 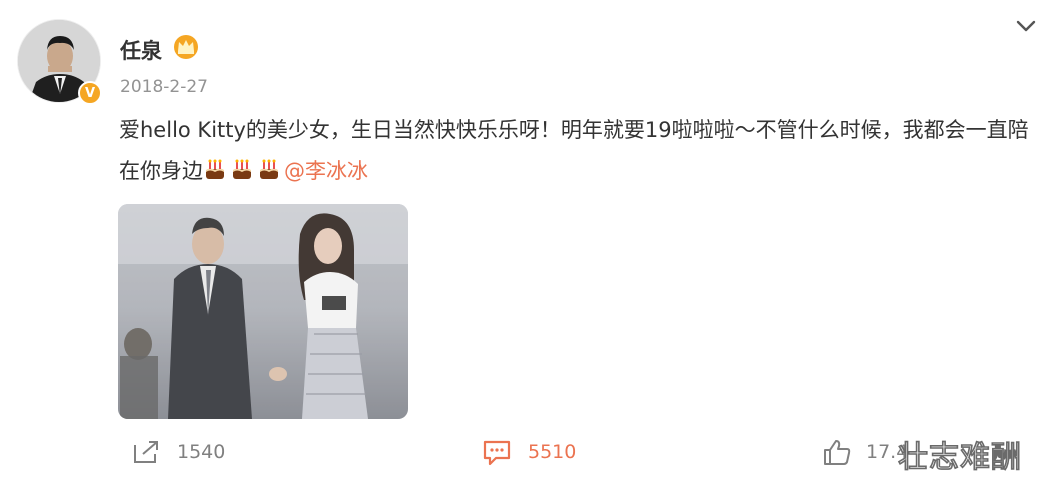 I want to click on repost-button: 1540, so click(x=178, y=452).